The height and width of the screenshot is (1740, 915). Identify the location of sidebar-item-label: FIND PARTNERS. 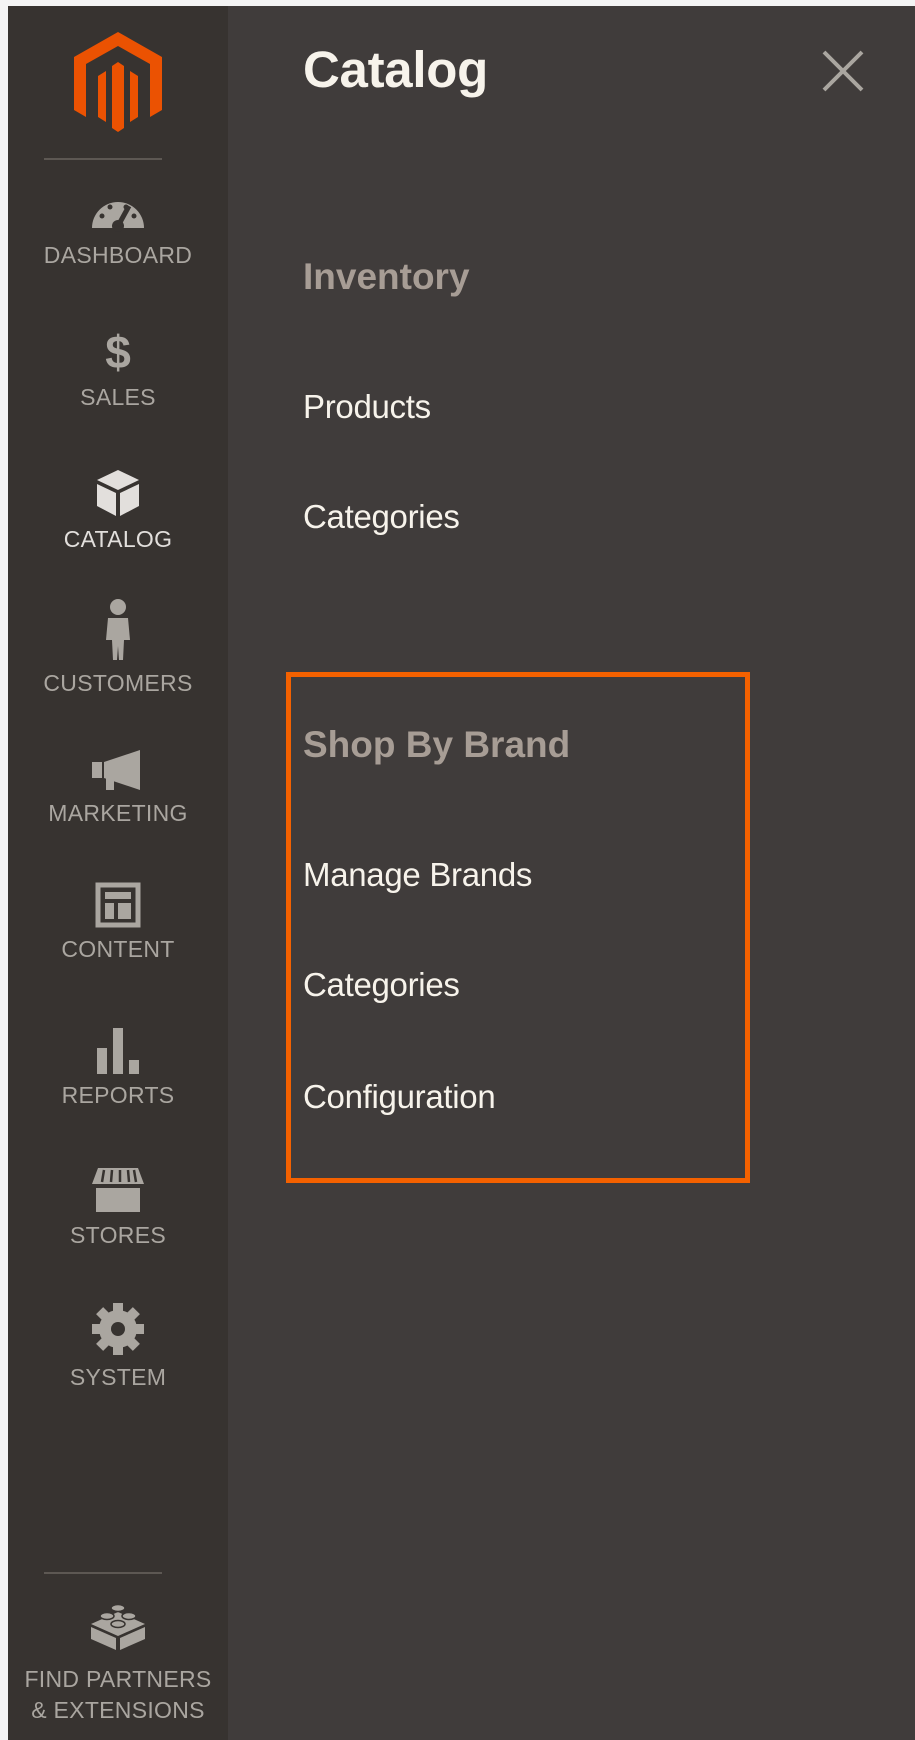
(118, 1679).